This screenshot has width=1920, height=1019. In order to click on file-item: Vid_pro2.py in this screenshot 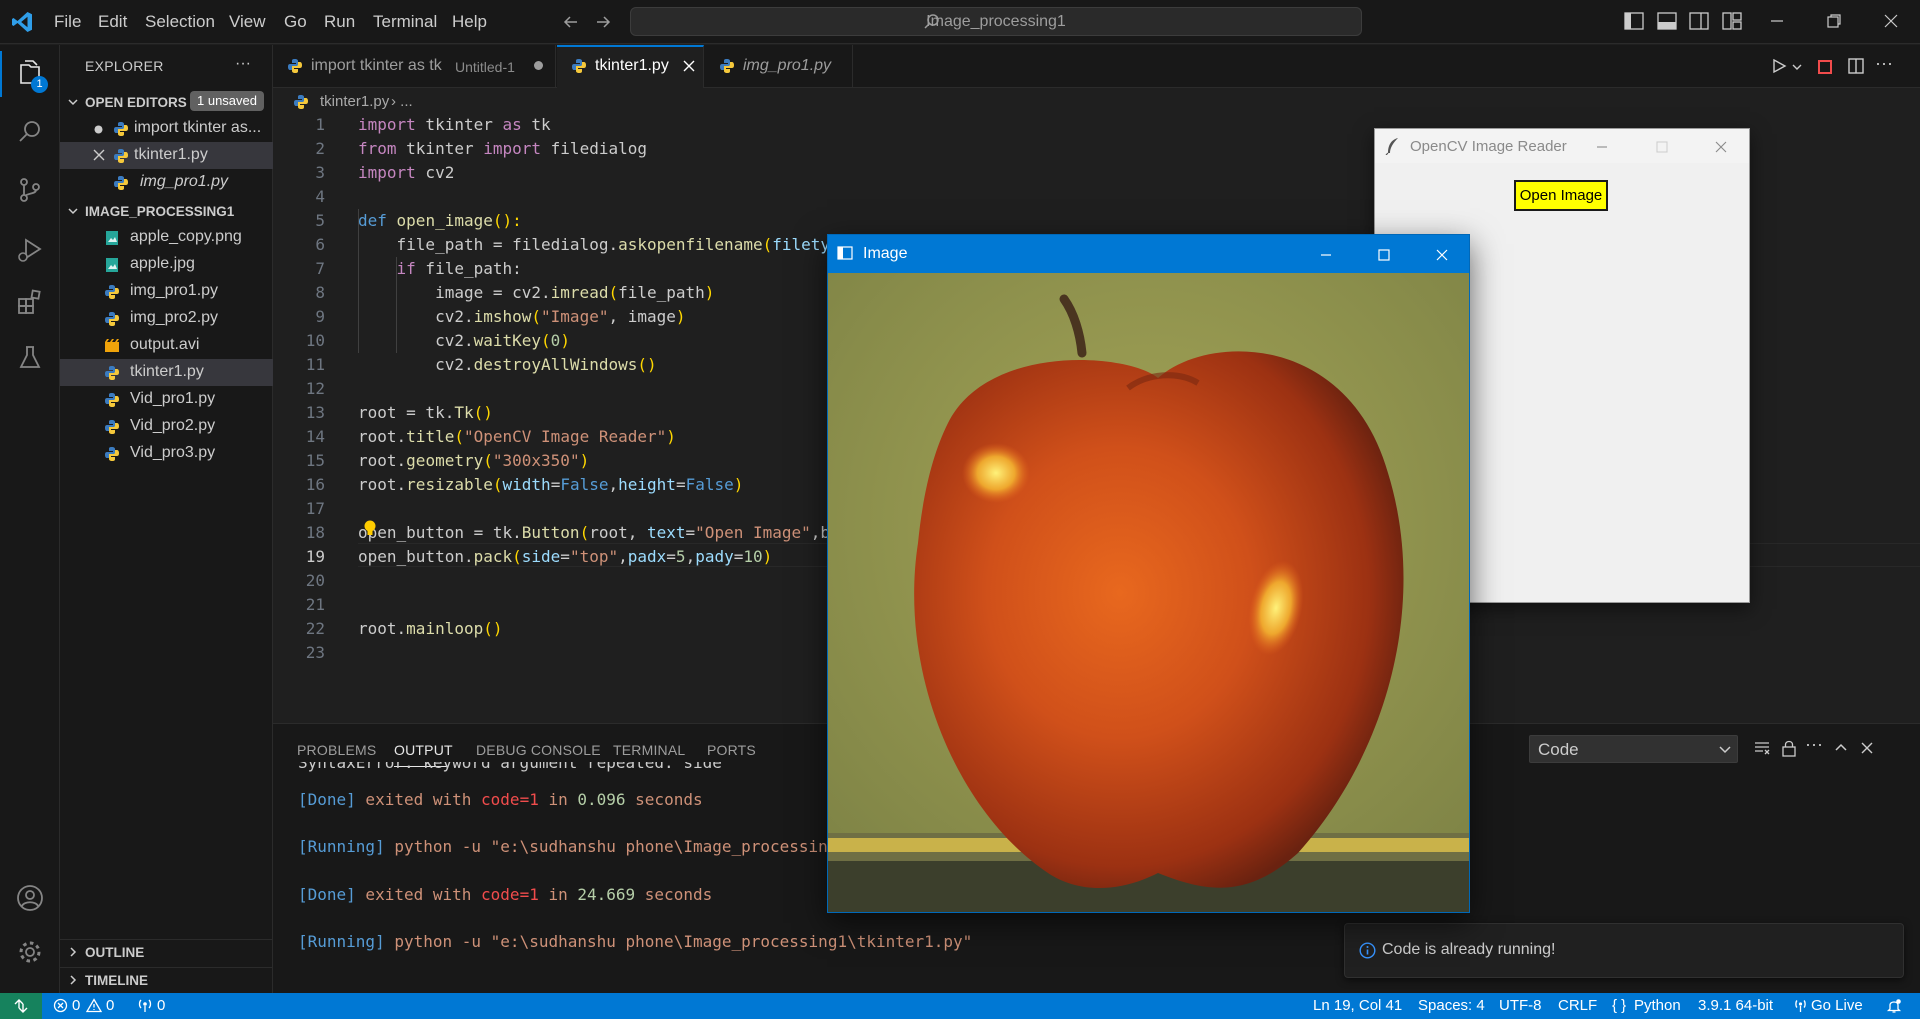, I will do `click(166, 426)`.